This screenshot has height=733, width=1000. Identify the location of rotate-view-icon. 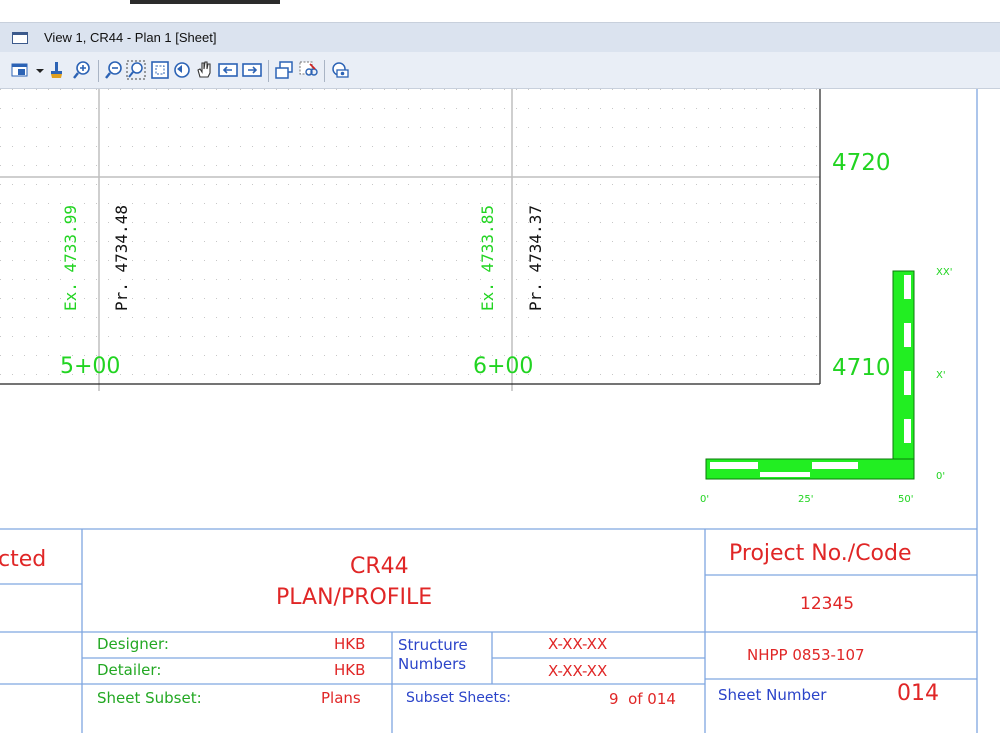
(182, 70).